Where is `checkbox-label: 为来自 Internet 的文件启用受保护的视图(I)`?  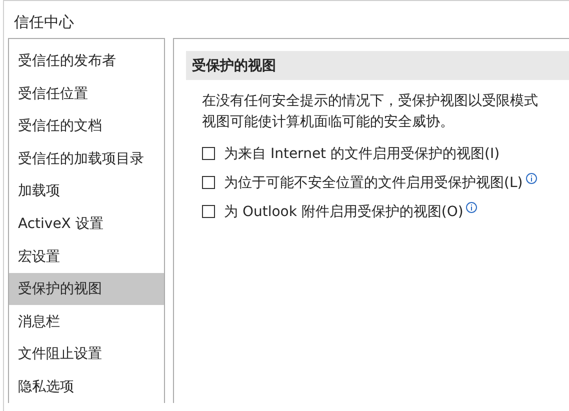 checkbox-label: 为来自 Internet 的文件启用受保护的视图(I) is located at coordinates (362, 153).